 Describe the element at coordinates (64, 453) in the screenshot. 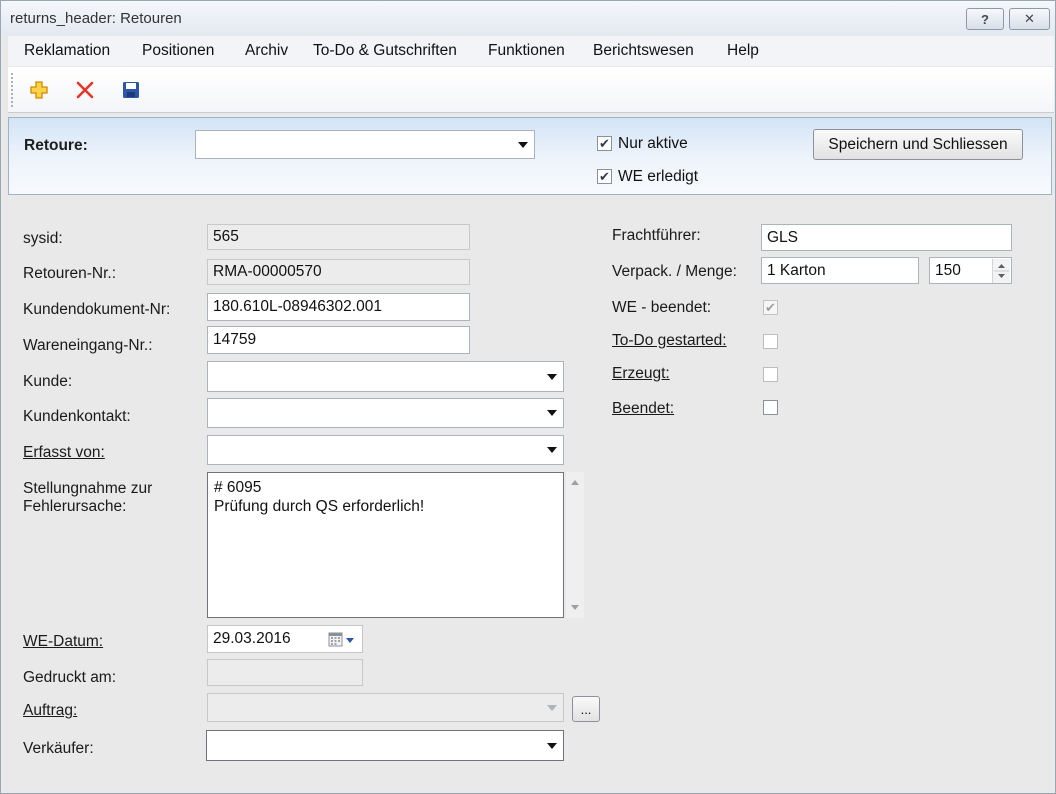

I see `erfasst-von-link: Erfasst von:` at that location.